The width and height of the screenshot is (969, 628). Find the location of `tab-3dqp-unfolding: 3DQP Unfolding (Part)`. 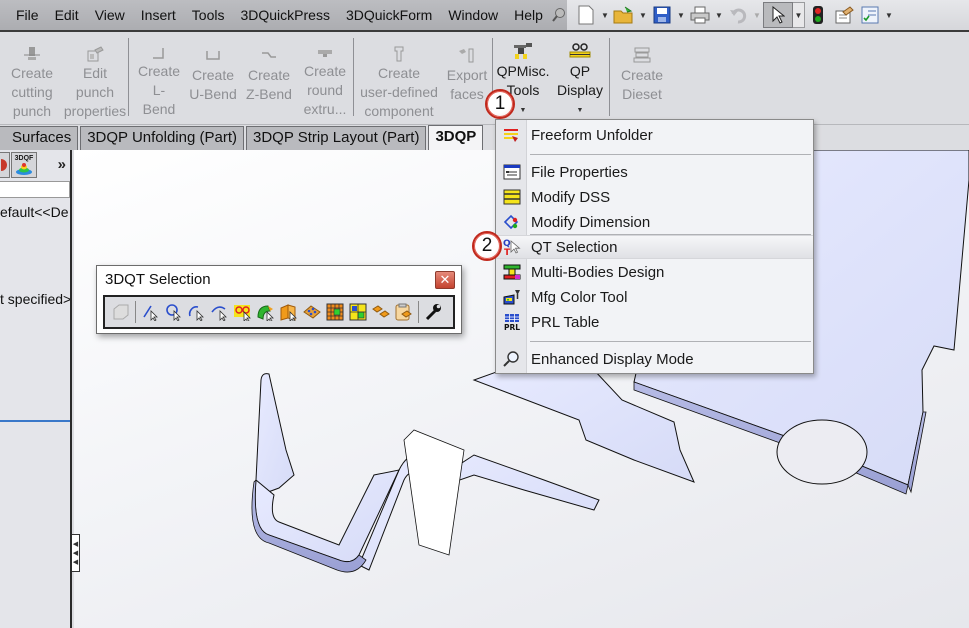

tab-3dqp-unfolding: 3DQP Unfolding (Part) is located at coordinates (162, 138).